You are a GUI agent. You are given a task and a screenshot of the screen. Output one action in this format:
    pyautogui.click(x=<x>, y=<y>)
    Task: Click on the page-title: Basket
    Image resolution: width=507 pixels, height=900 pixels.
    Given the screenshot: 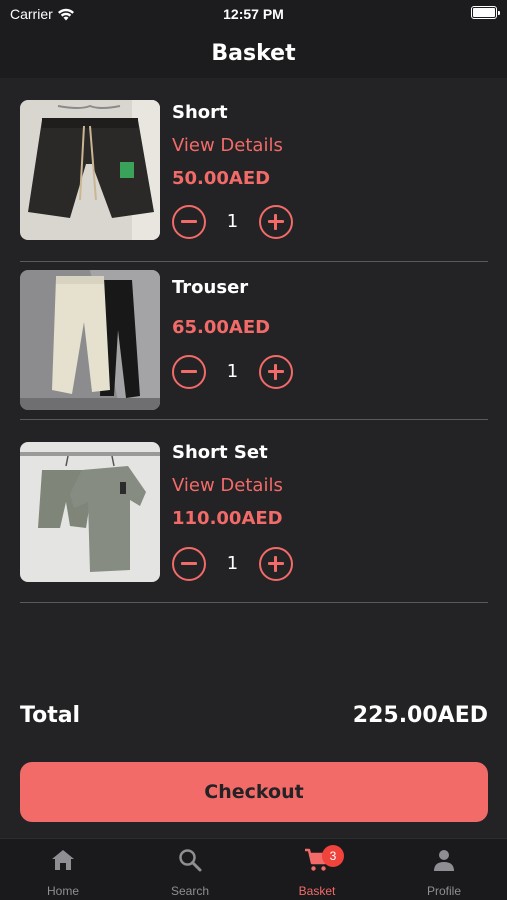 What is the action you would take?
    pyautogui.click(x=253, y=53)
    